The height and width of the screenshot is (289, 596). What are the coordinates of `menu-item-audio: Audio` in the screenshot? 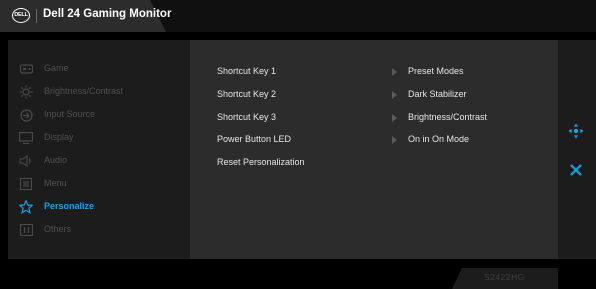 It's located at (99, 161).